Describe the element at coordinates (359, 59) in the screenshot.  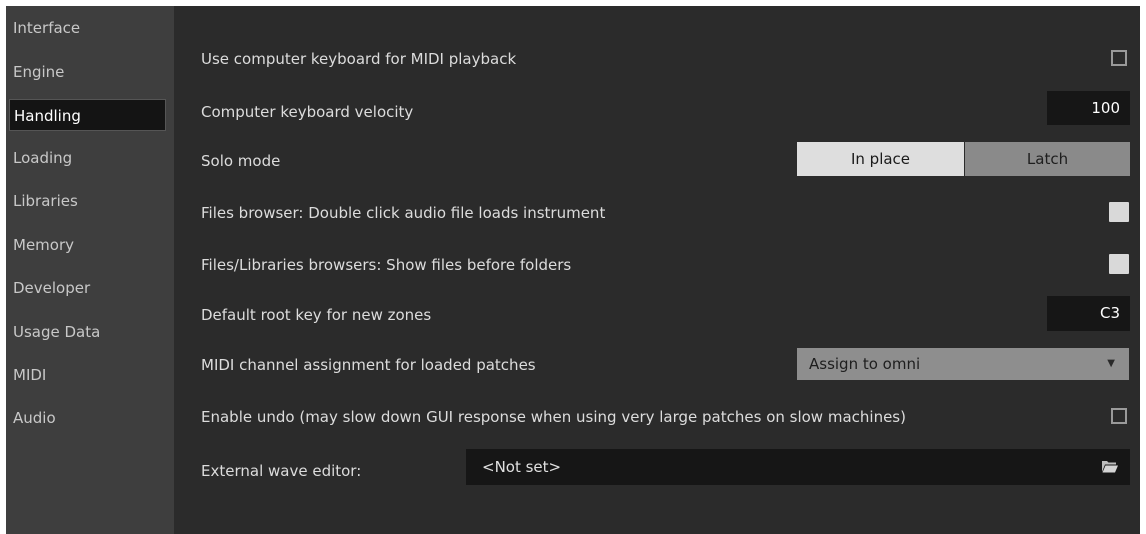
I see `midi-playback-label: Use computer keyboard for MIDI playback` at that location.